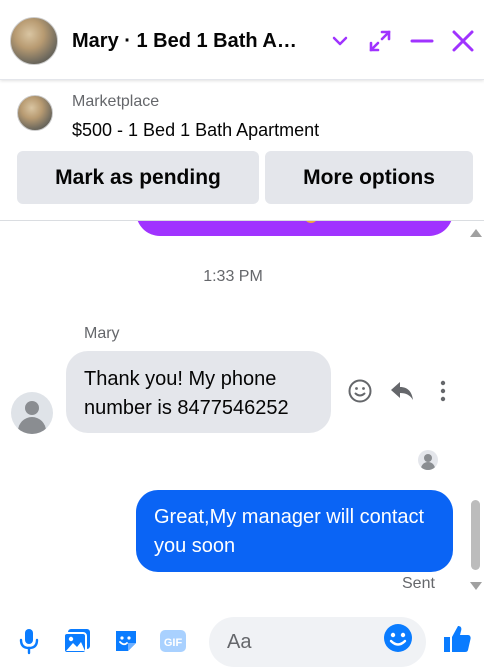 The width and height of the screenshot is (484, 667). I want to click on reply-icon, so click(402, 391).